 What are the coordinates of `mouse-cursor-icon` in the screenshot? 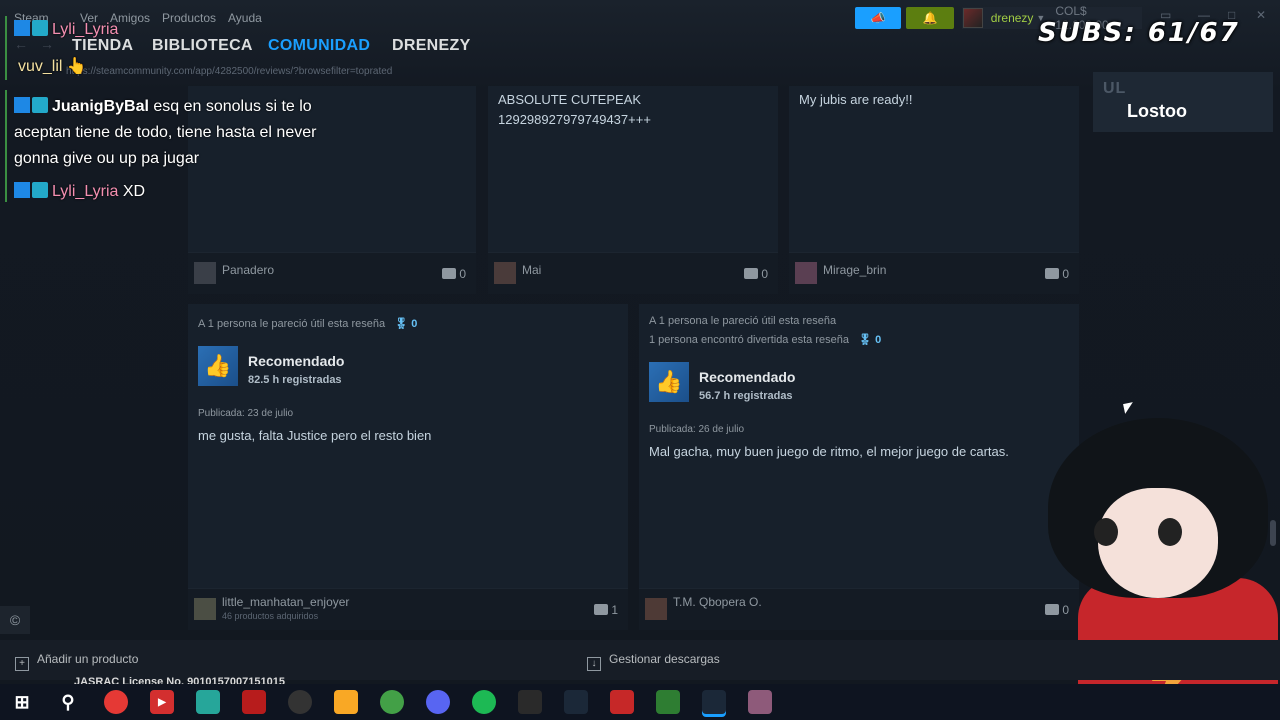 It's located at (1129, 408).